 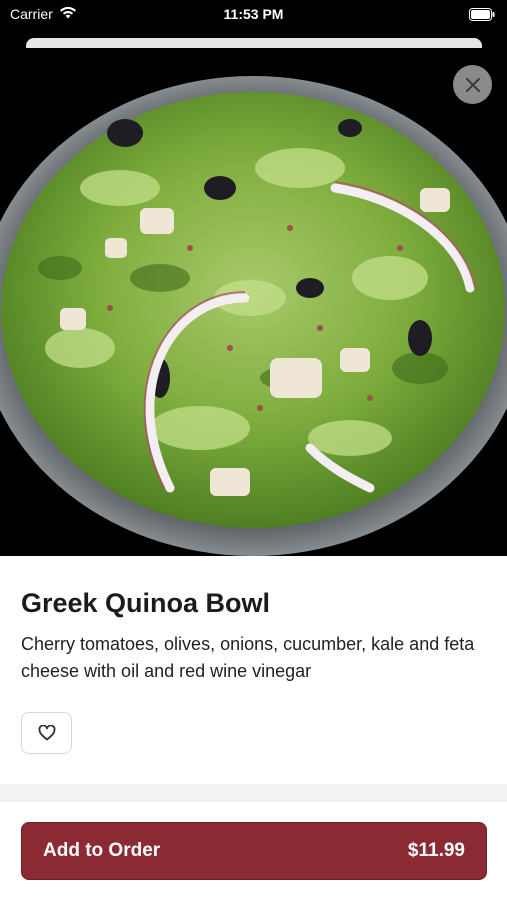 I want to click on status-time: 11:53 PM, so click(x=253, y=14).